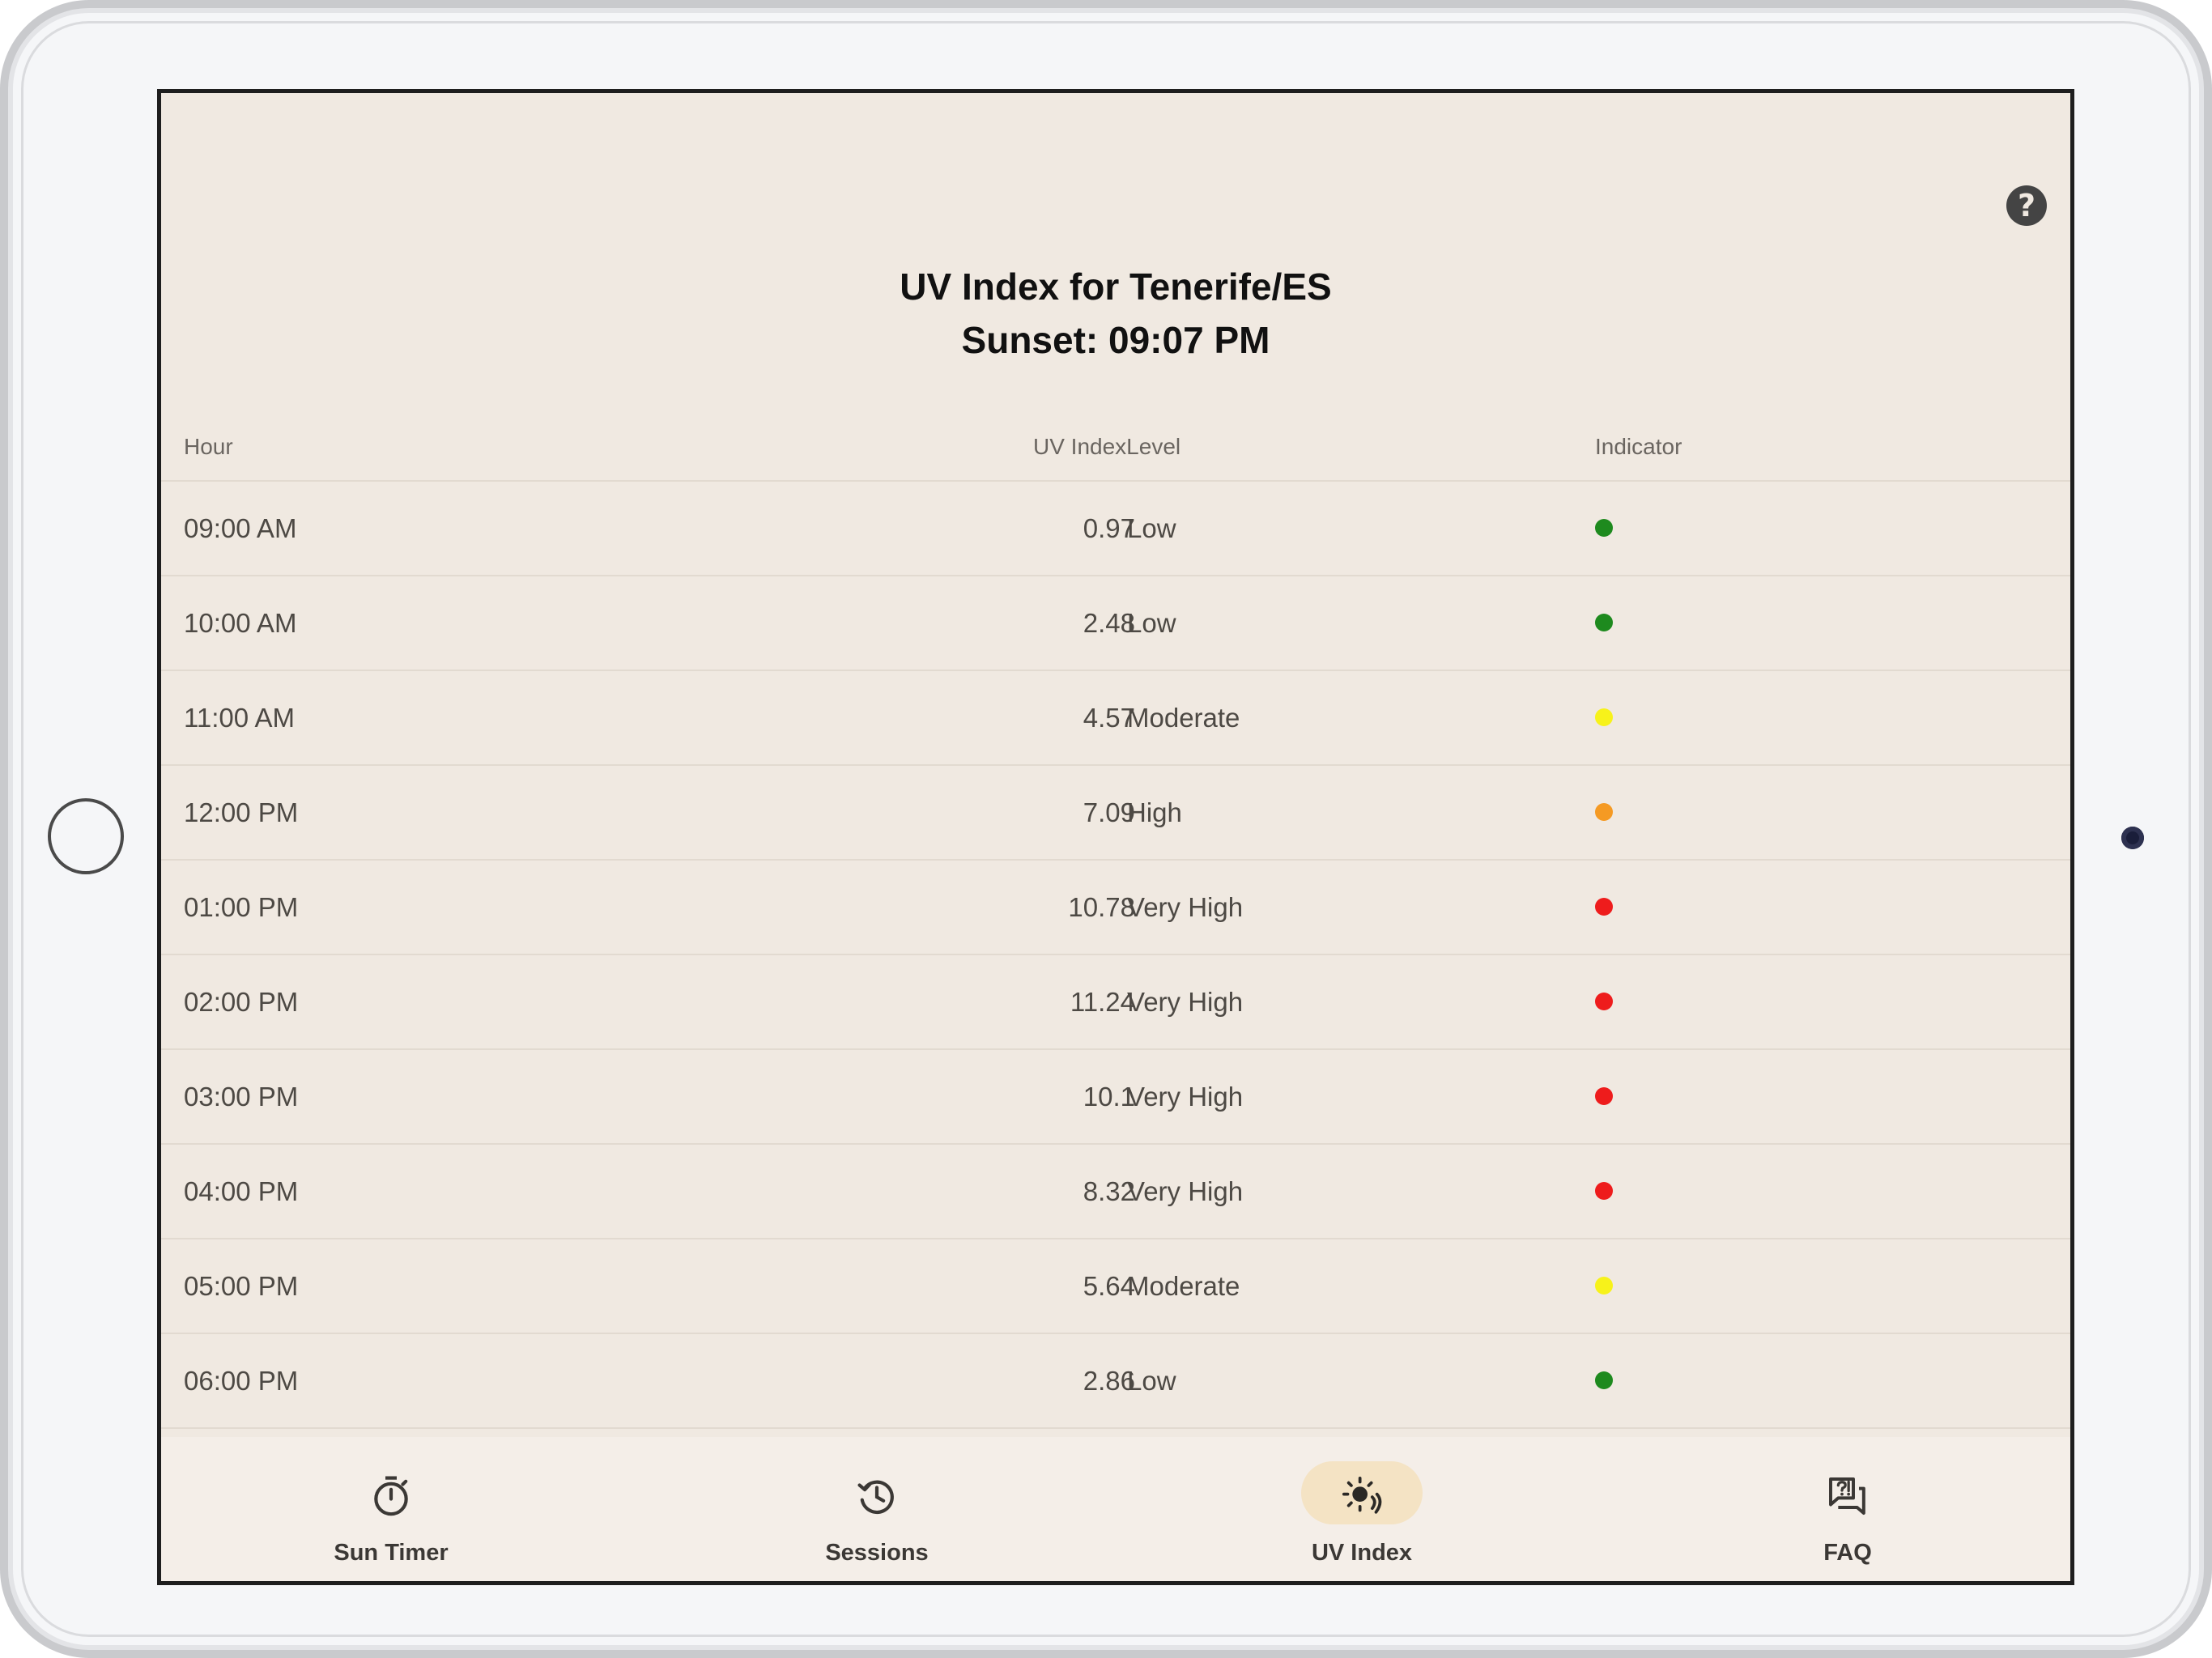 This screenshot has height=1658, width=2212. I want to click on camera-icon, so click(2132, 838).